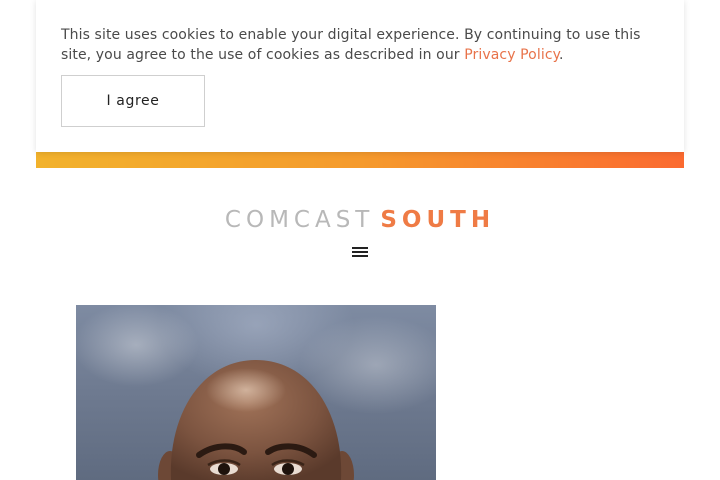 The width and height of the screenshot is (720, 480). I want to click on brand-name-comcast: COMCAST, so click(299, 220).